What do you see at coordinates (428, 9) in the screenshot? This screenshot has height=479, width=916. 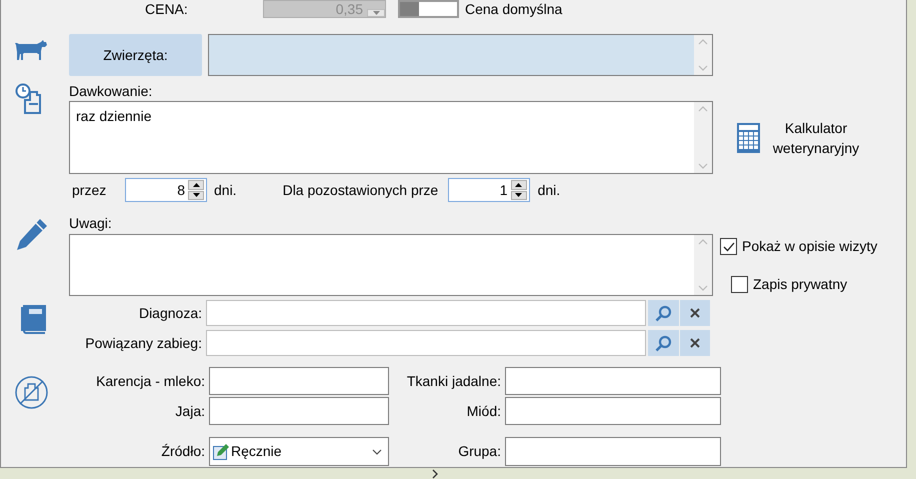 I see `color-swatch` at bounding box center [428, 9].